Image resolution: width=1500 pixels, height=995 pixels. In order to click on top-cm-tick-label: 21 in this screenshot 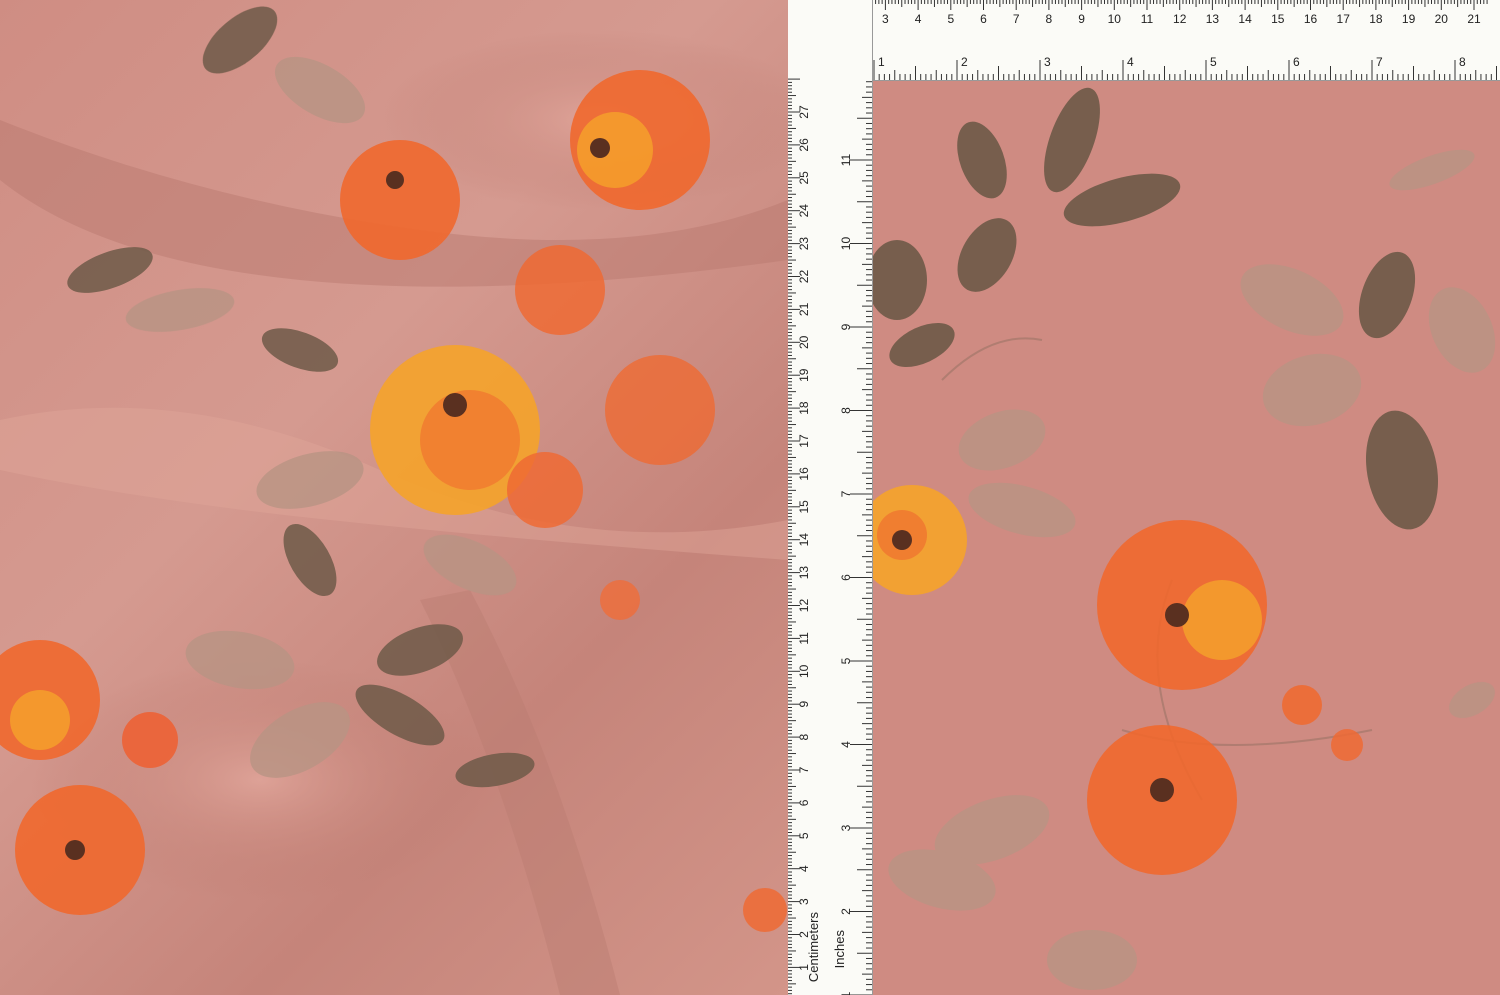, I will do `click(1474, 19)`.